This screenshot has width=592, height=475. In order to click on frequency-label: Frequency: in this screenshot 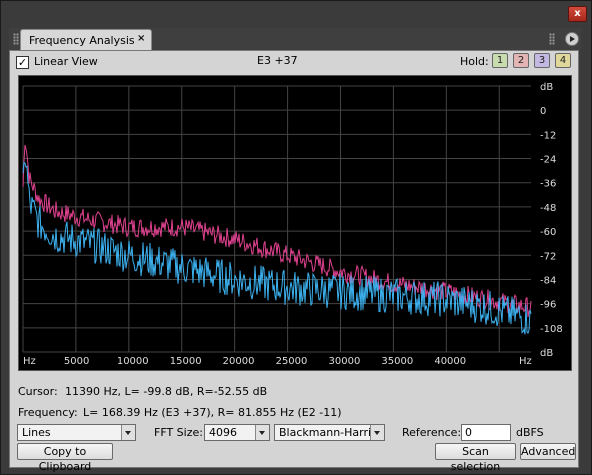, I will do `click(48, 412)`.